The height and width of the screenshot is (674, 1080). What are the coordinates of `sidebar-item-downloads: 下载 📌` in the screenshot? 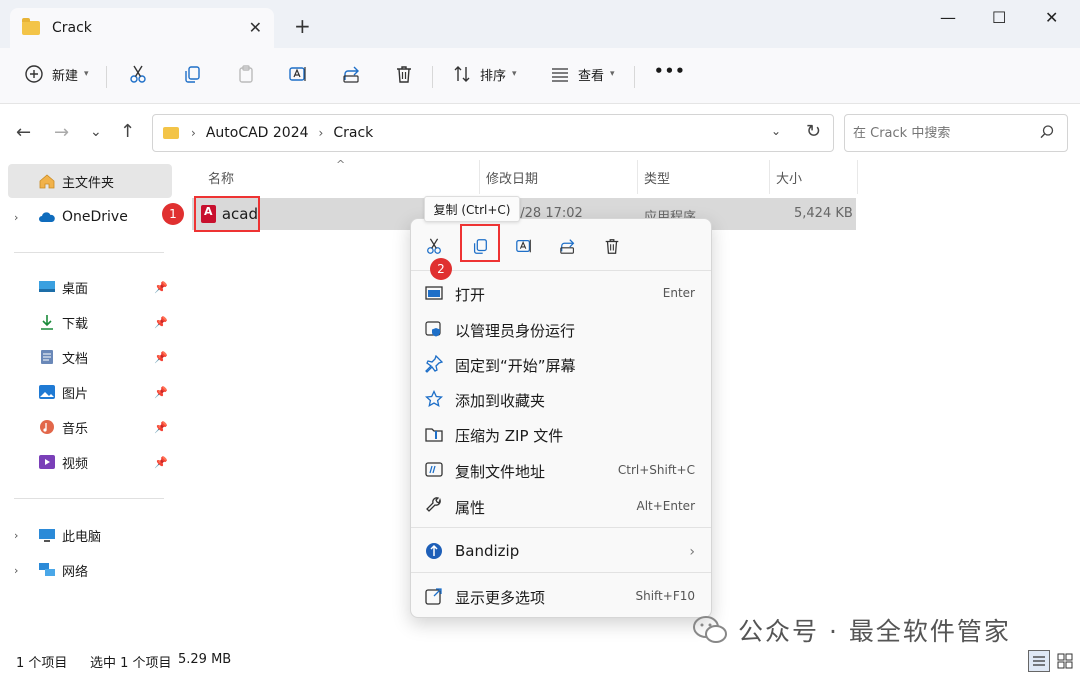 It's located at (90, 322).